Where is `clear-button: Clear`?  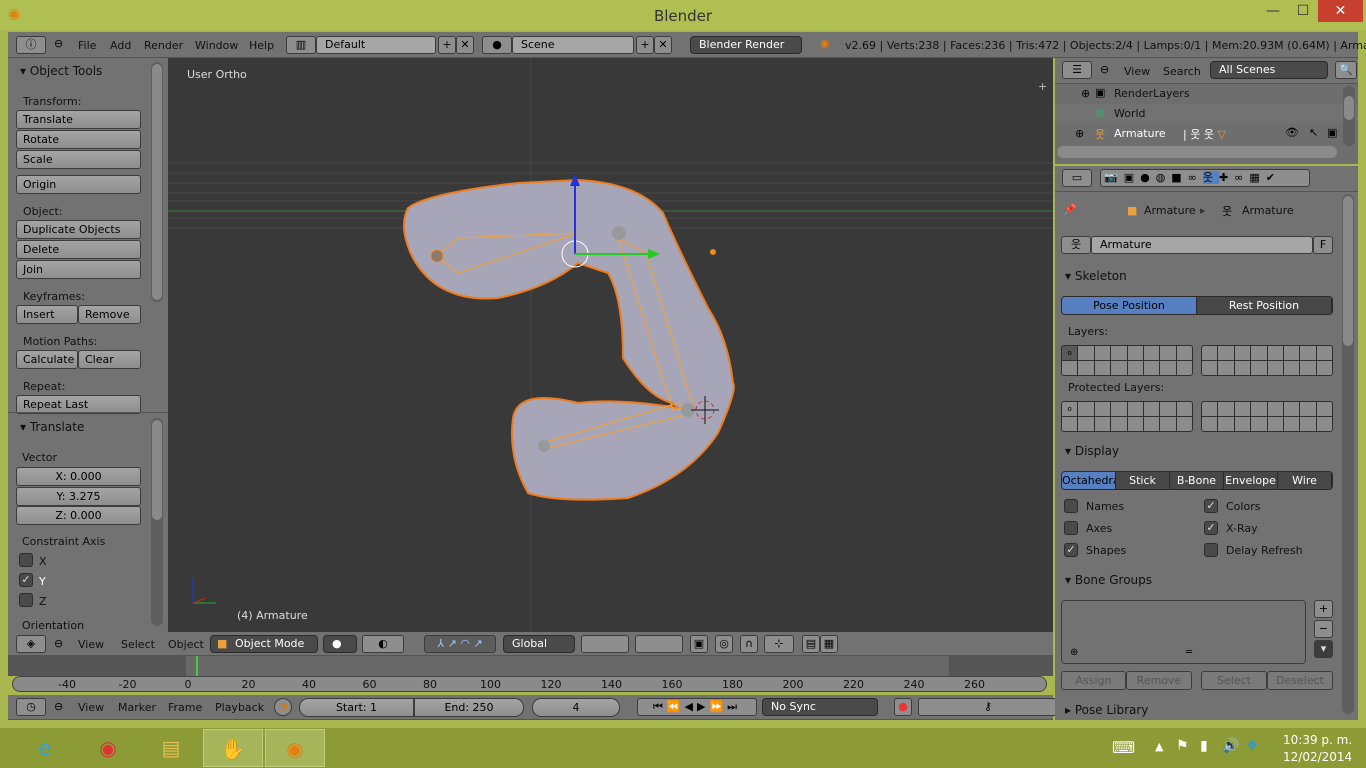 clear-button: Clear is located at coordinates (109, 359).